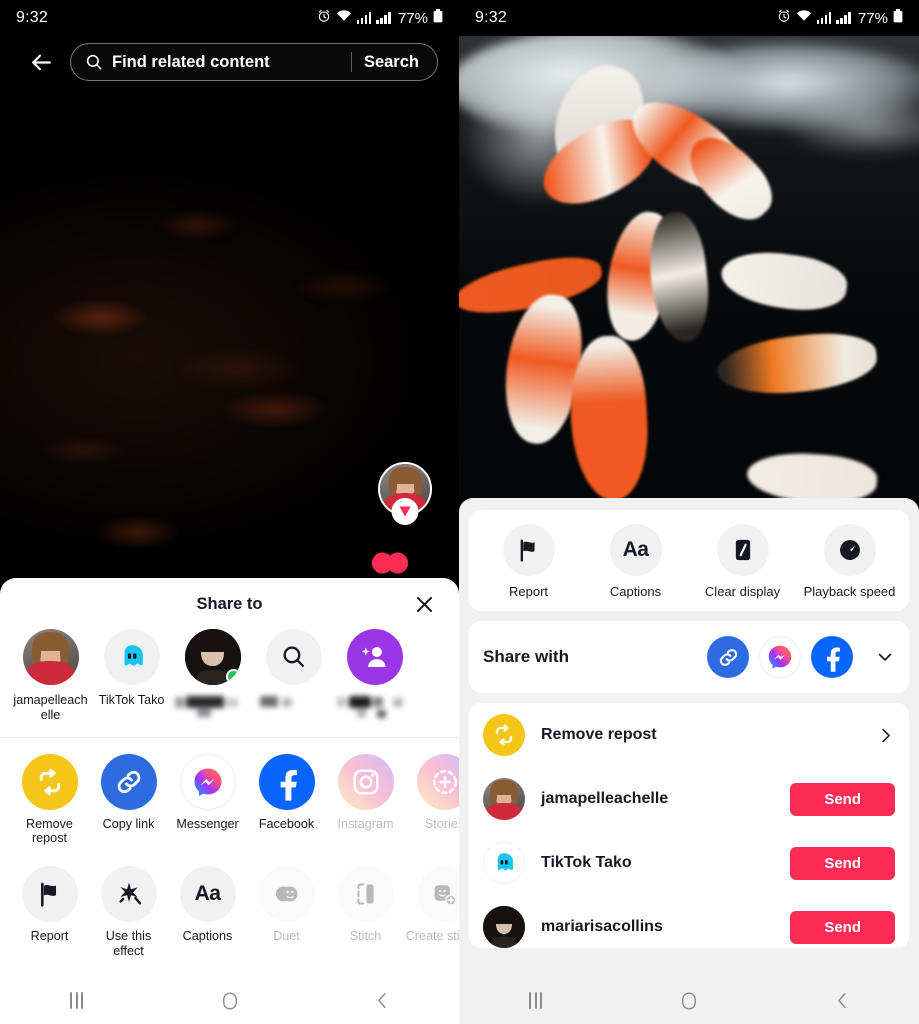  What do you see at coordinates (395, 62) in the screenshot?
I see `search-button: Search` at bounding box center [395, 62].